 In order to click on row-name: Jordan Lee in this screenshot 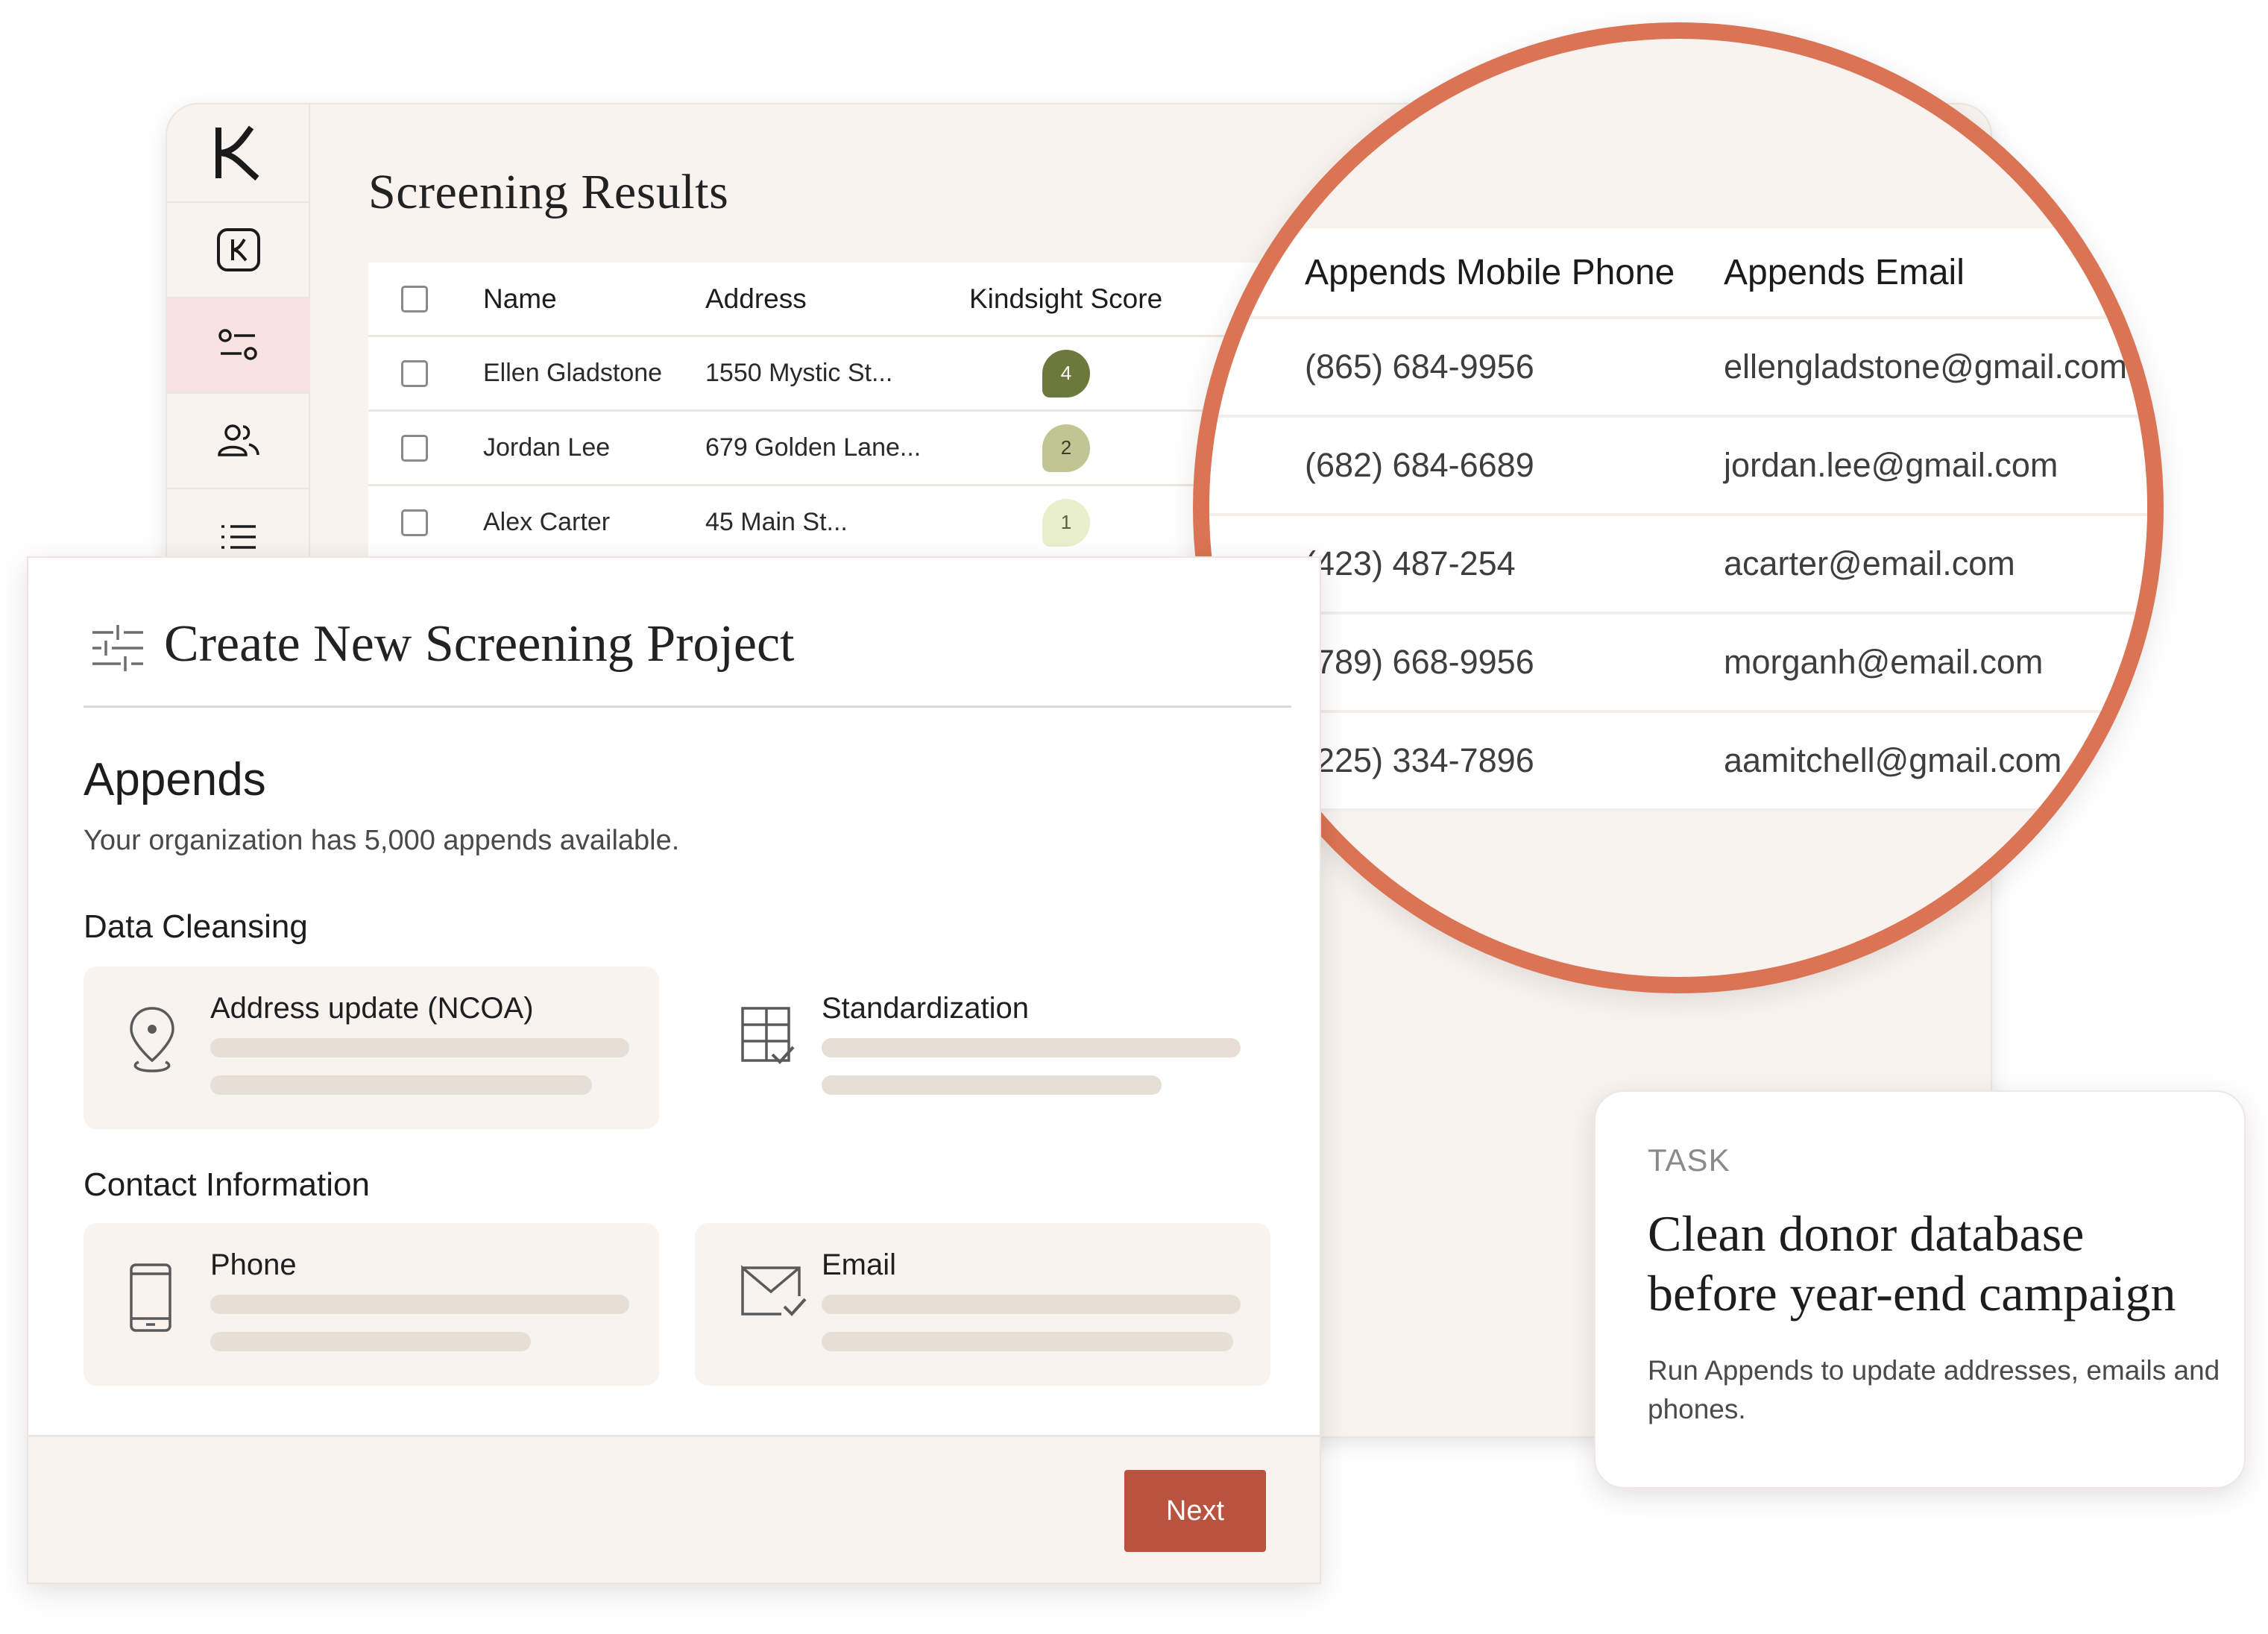, I will do `click(547, 447)`.